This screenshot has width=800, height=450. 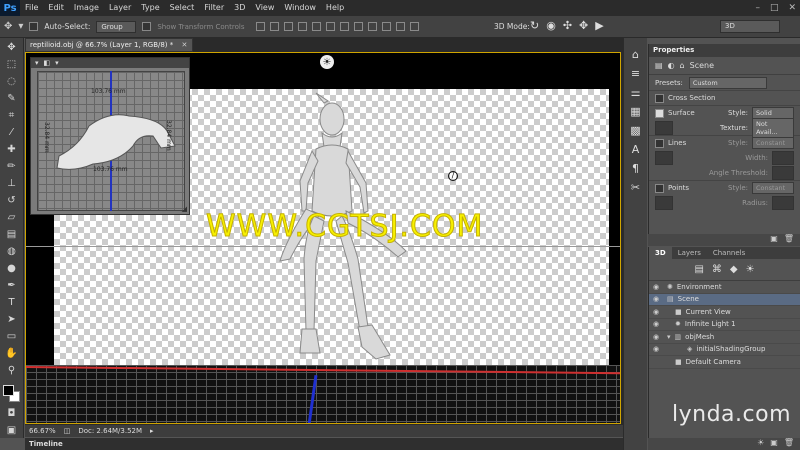 What do you see at coordinates (774, 240) in the screenshot?
I see `render-icon: ▣` at bounding box center [774, 240].